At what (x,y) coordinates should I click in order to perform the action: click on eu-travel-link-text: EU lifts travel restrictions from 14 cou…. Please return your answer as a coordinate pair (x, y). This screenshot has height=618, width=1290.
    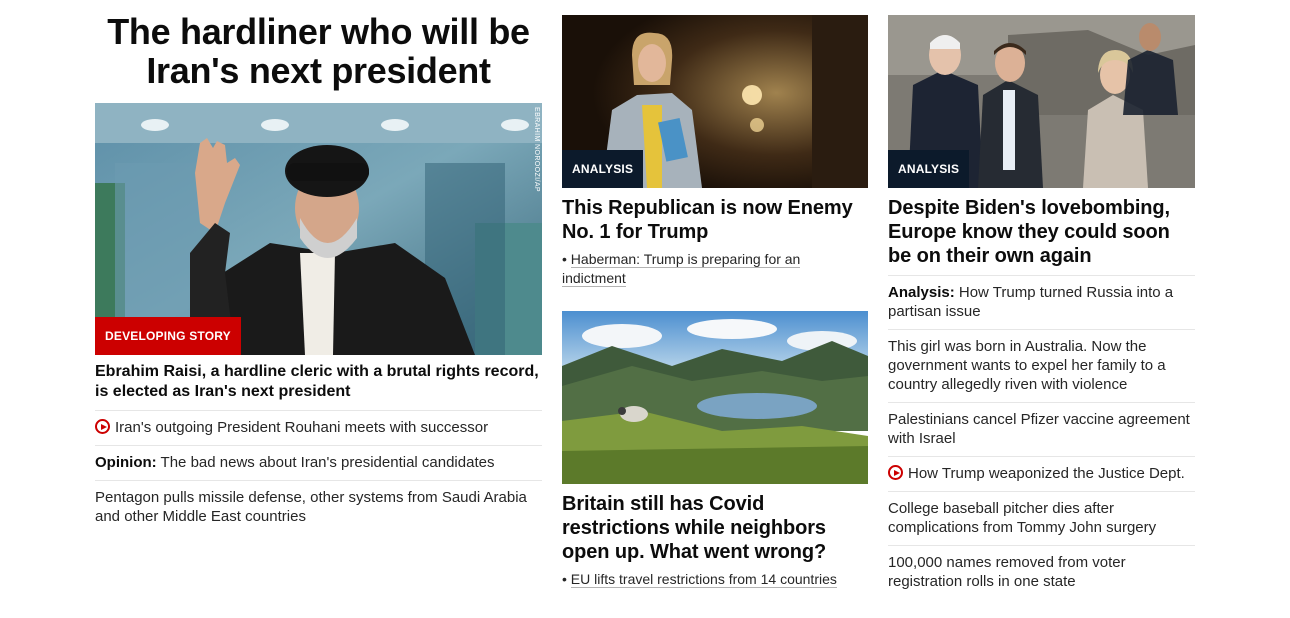
    Looking at the image, I should click on (703, 579).